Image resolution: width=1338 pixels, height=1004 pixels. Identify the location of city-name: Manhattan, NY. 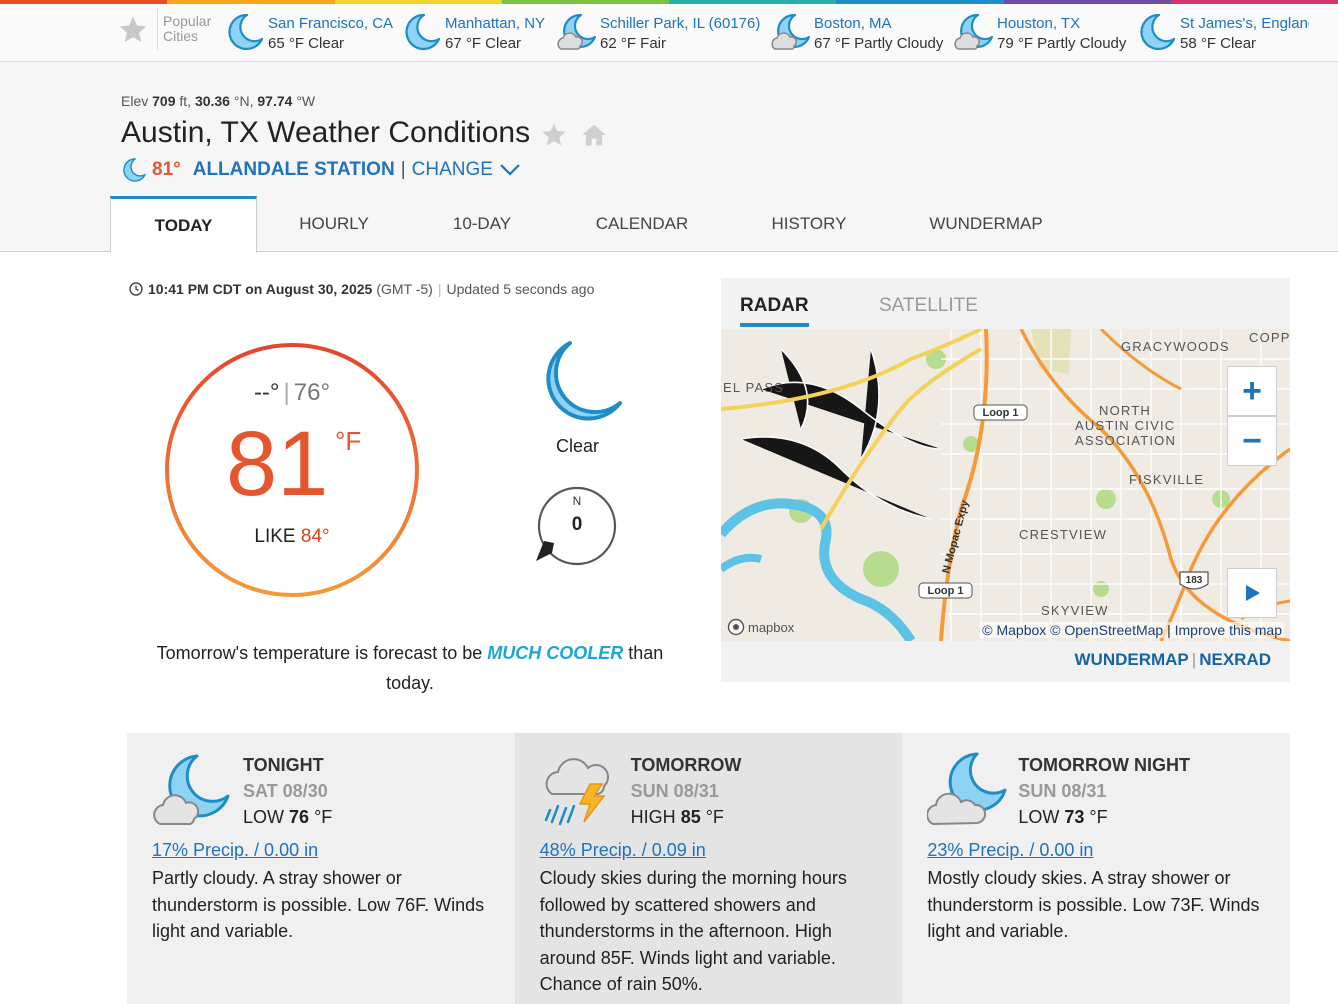
(495, 23).